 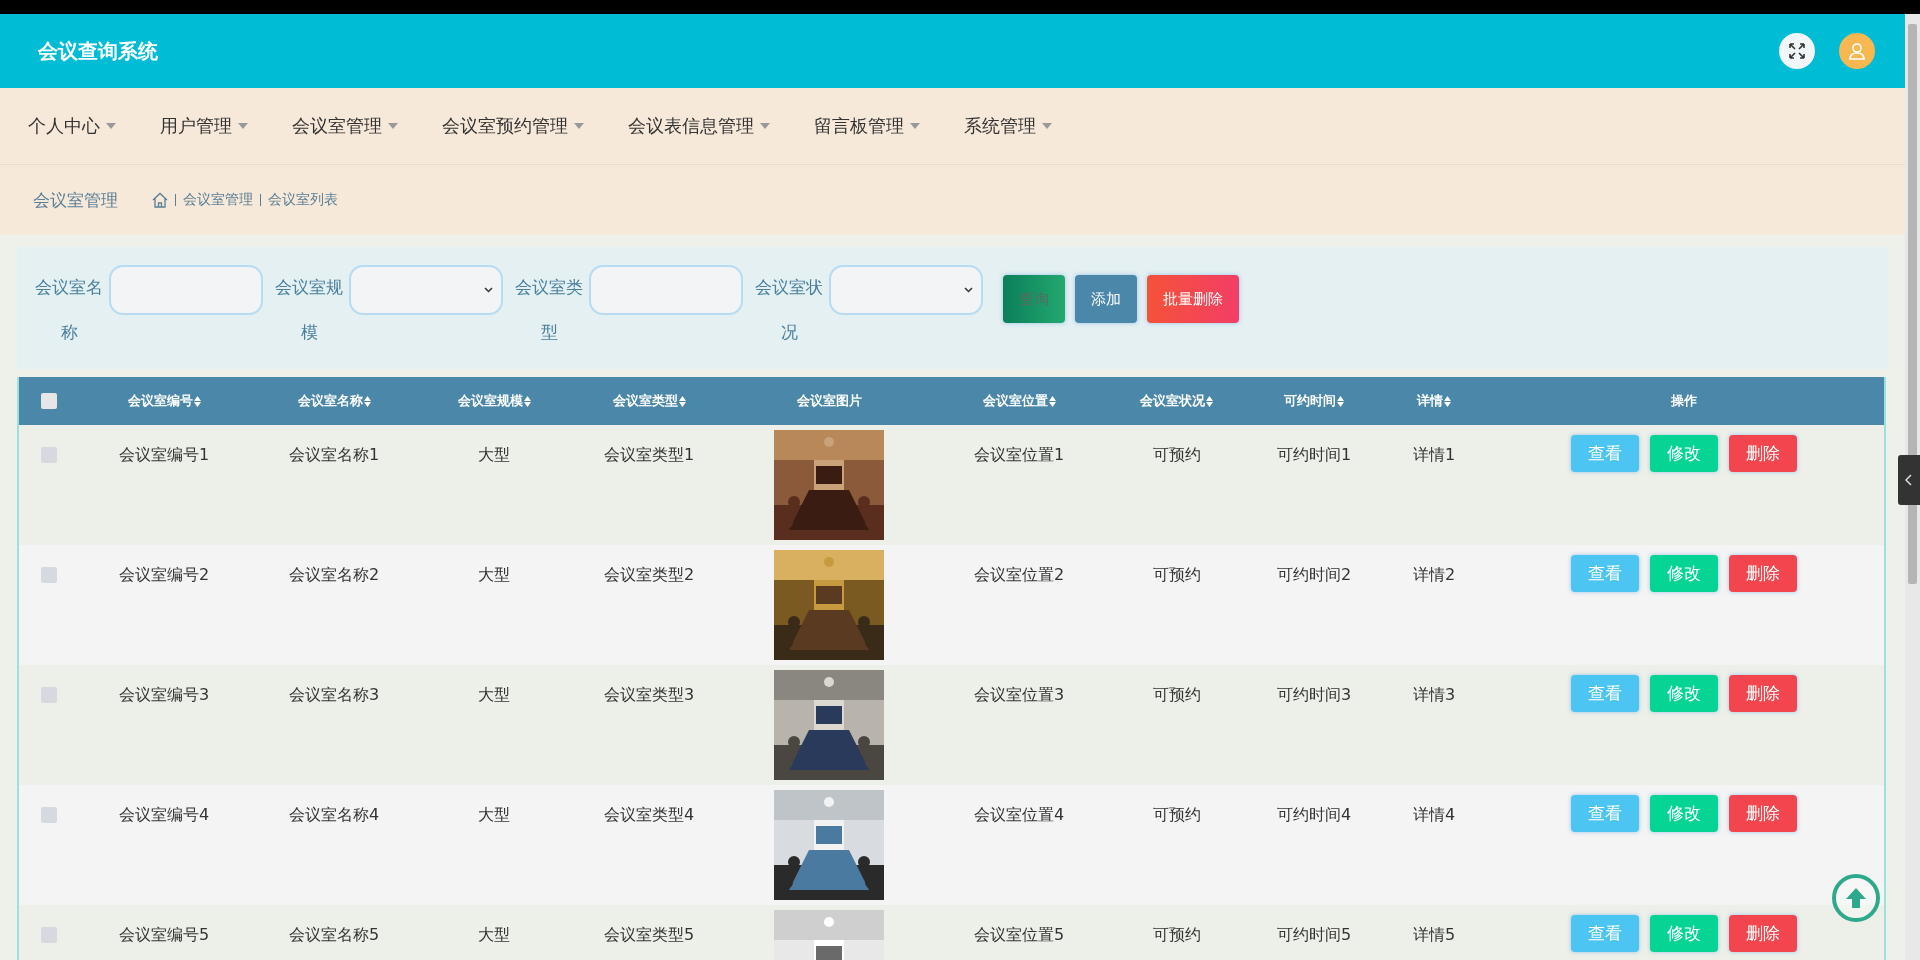 What do you see at coordinates (334, 815) in the screenshot?
I see `table-cell-text: 会议室名称4` at bounding box center [334, 815].